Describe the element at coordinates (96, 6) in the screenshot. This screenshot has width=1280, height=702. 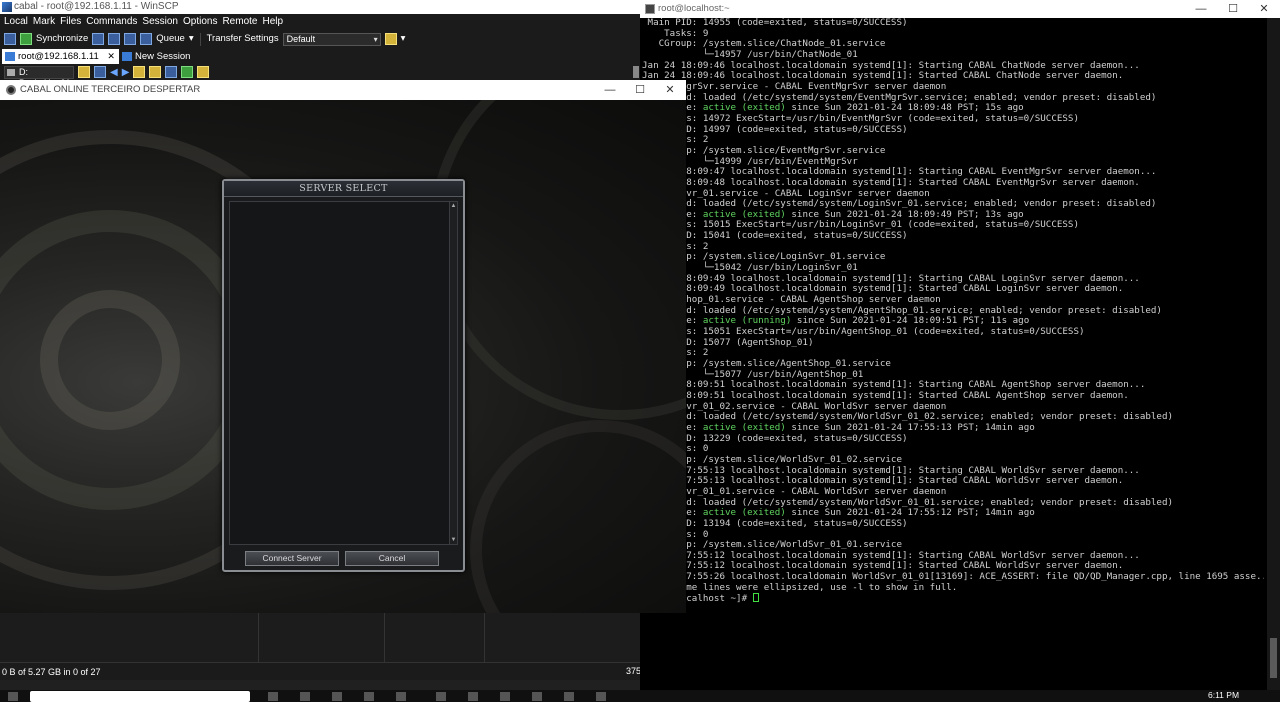
I see `winscp-title: cabal - root@192.168.1.11 - WinSCP` at that location.